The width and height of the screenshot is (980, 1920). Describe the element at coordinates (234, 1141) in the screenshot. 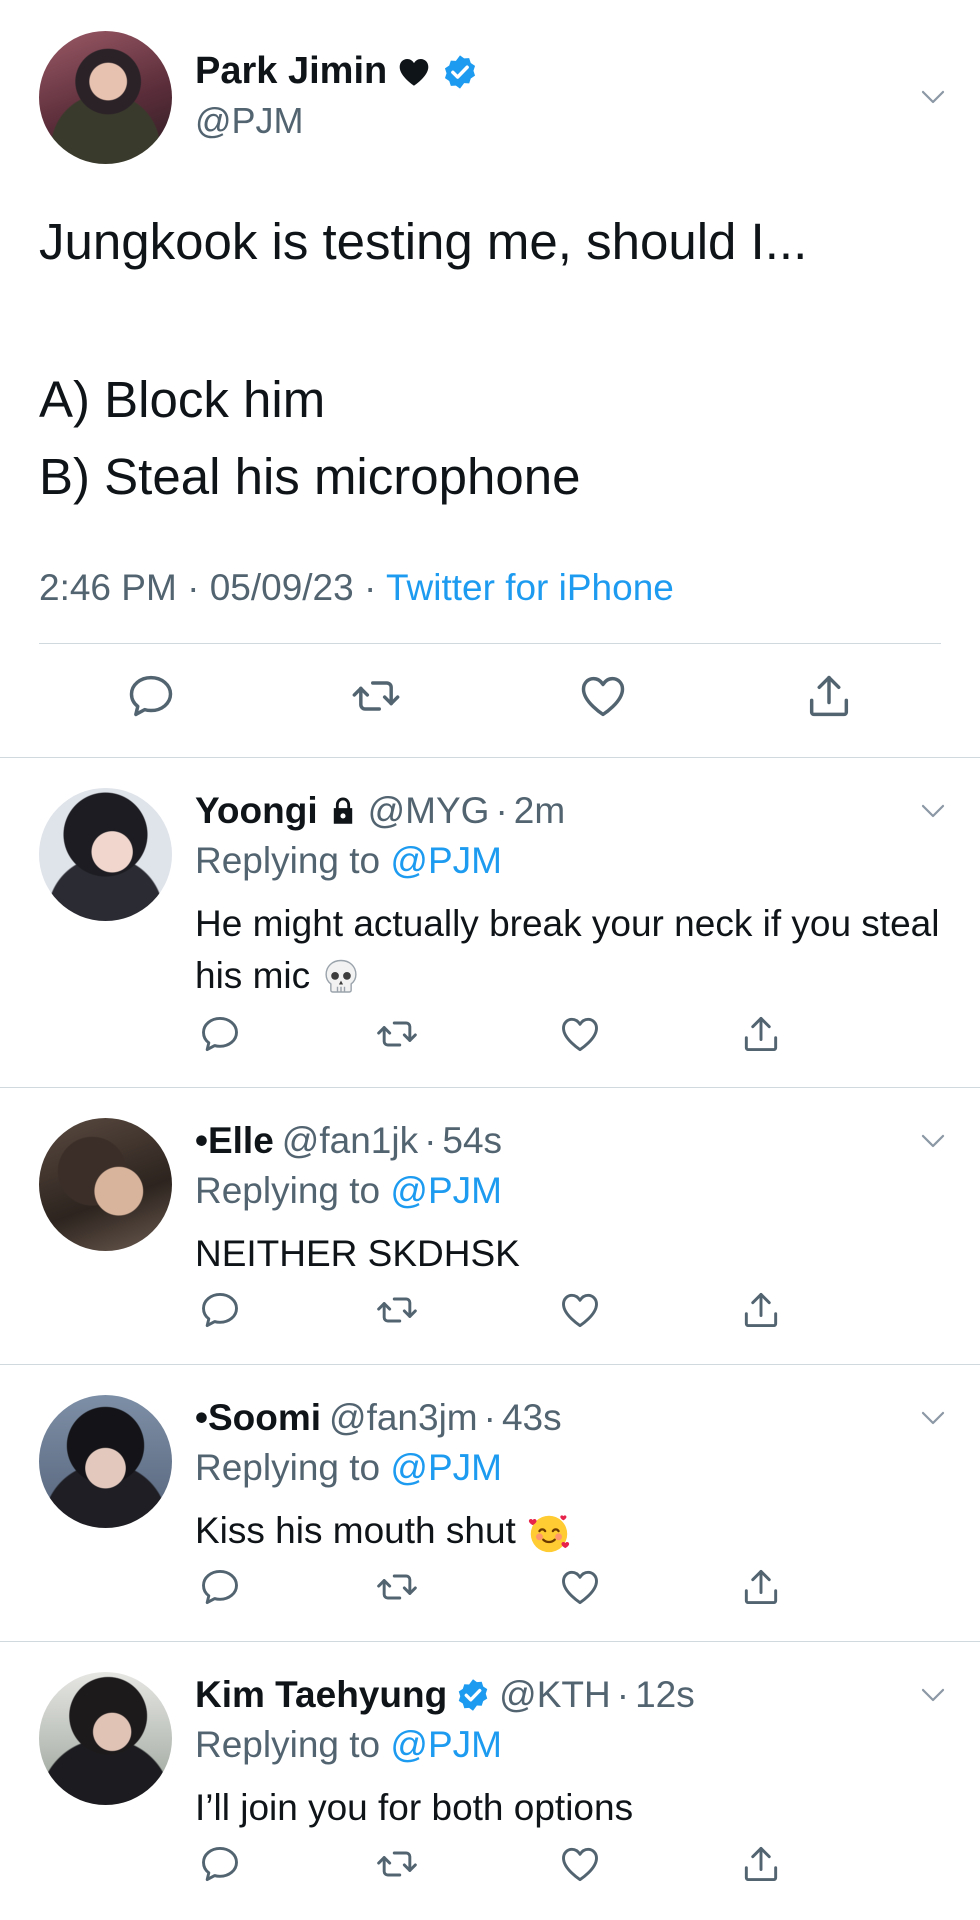

I see `author-name: •Elle` at that location.